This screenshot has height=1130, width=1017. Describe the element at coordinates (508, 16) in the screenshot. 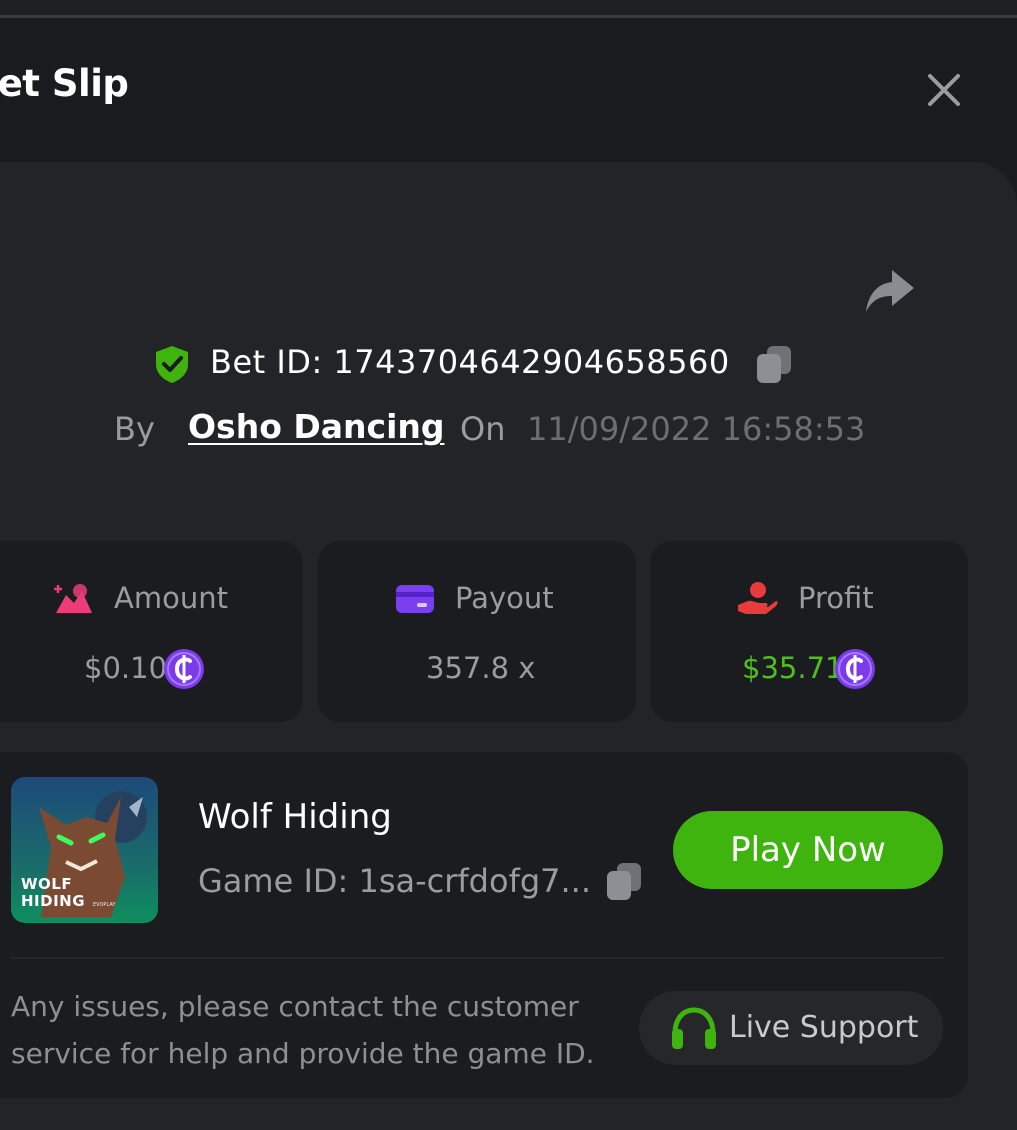

I see `top-bar-divider` at that location.